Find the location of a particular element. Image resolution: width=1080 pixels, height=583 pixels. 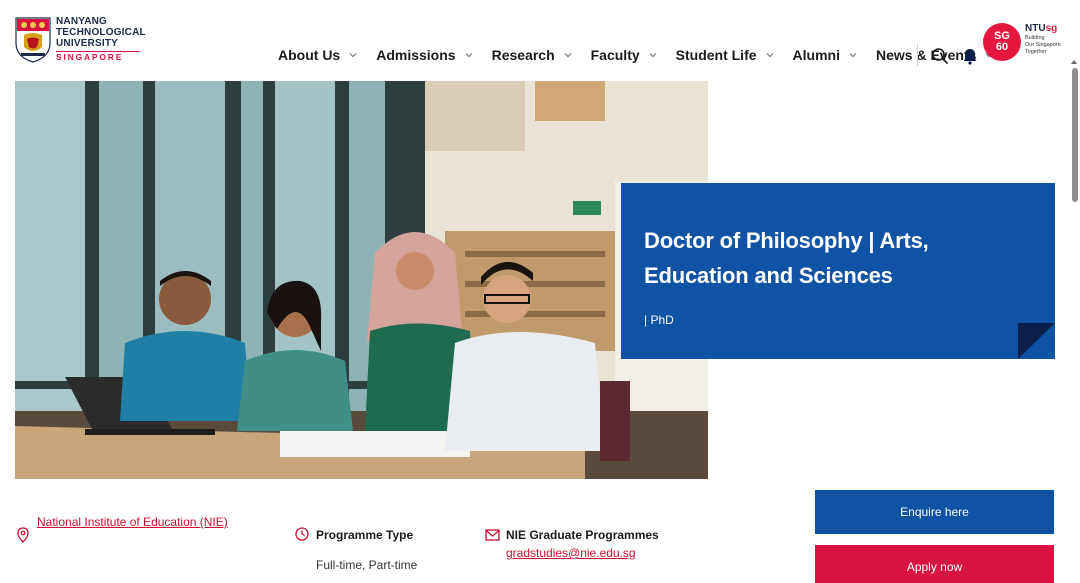

nav-item-faculty: Faculty is located at coordinates (624, 55).